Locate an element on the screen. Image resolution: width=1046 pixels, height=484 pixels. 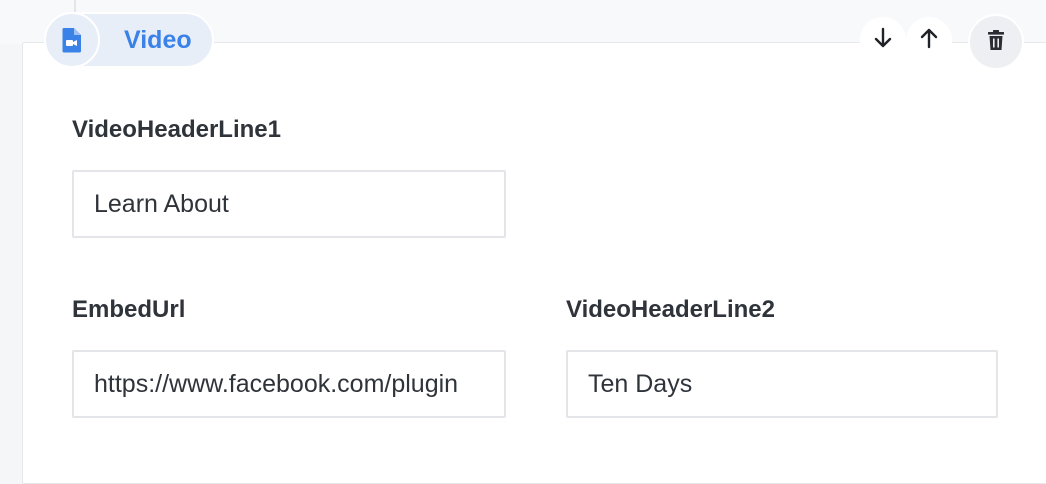
video-header-line2-label: VideoHeaderLine2 is located at coordinates (670, 309).